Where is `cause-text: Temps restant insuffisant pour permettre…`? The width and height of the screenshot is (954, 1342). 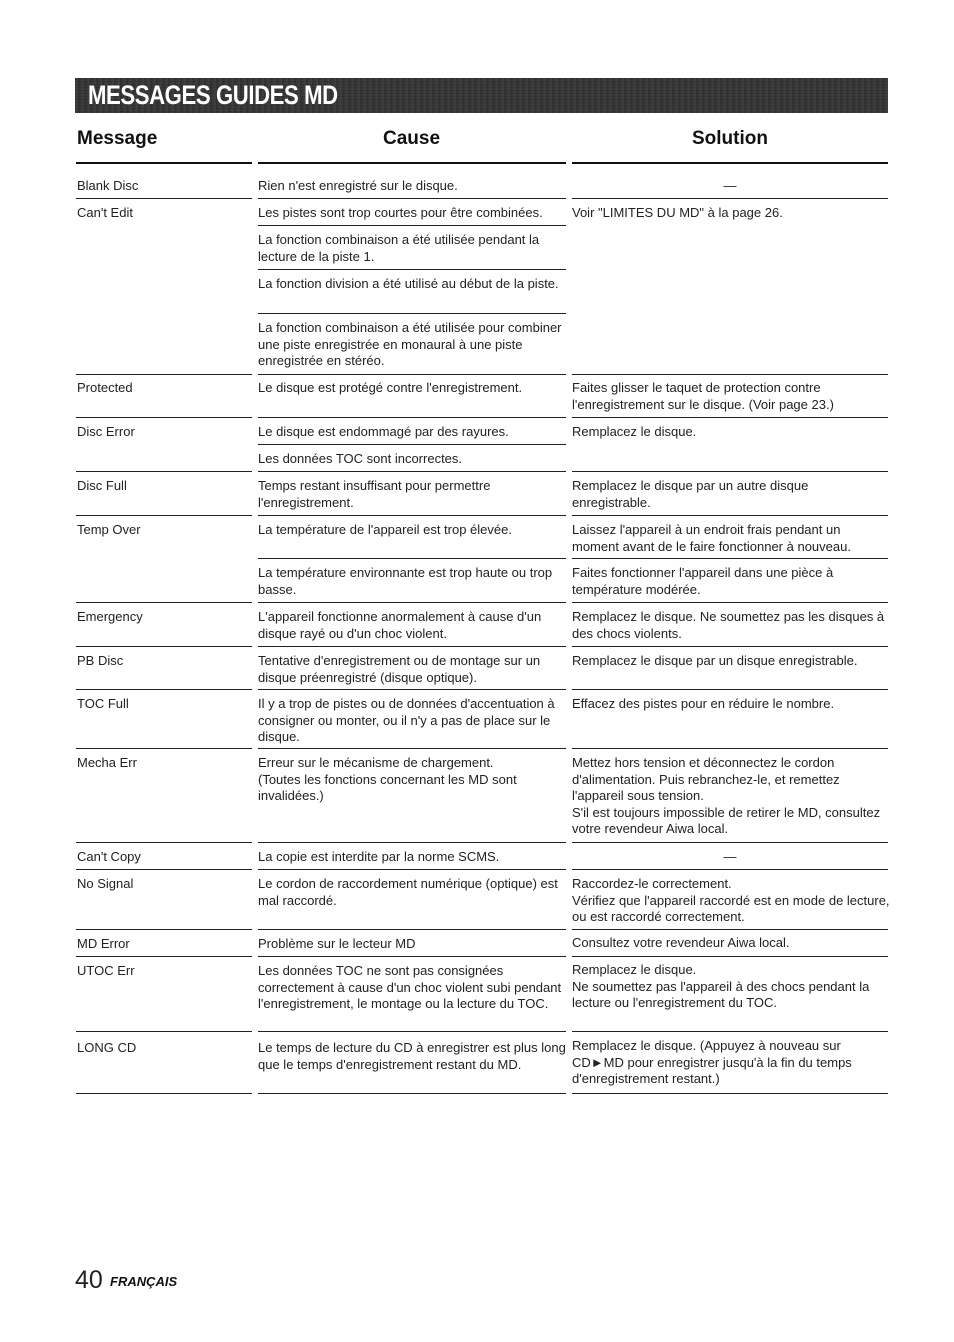 cause-text: Temps restant insuffisant pour permettre… is located at coordinates (374, 494).